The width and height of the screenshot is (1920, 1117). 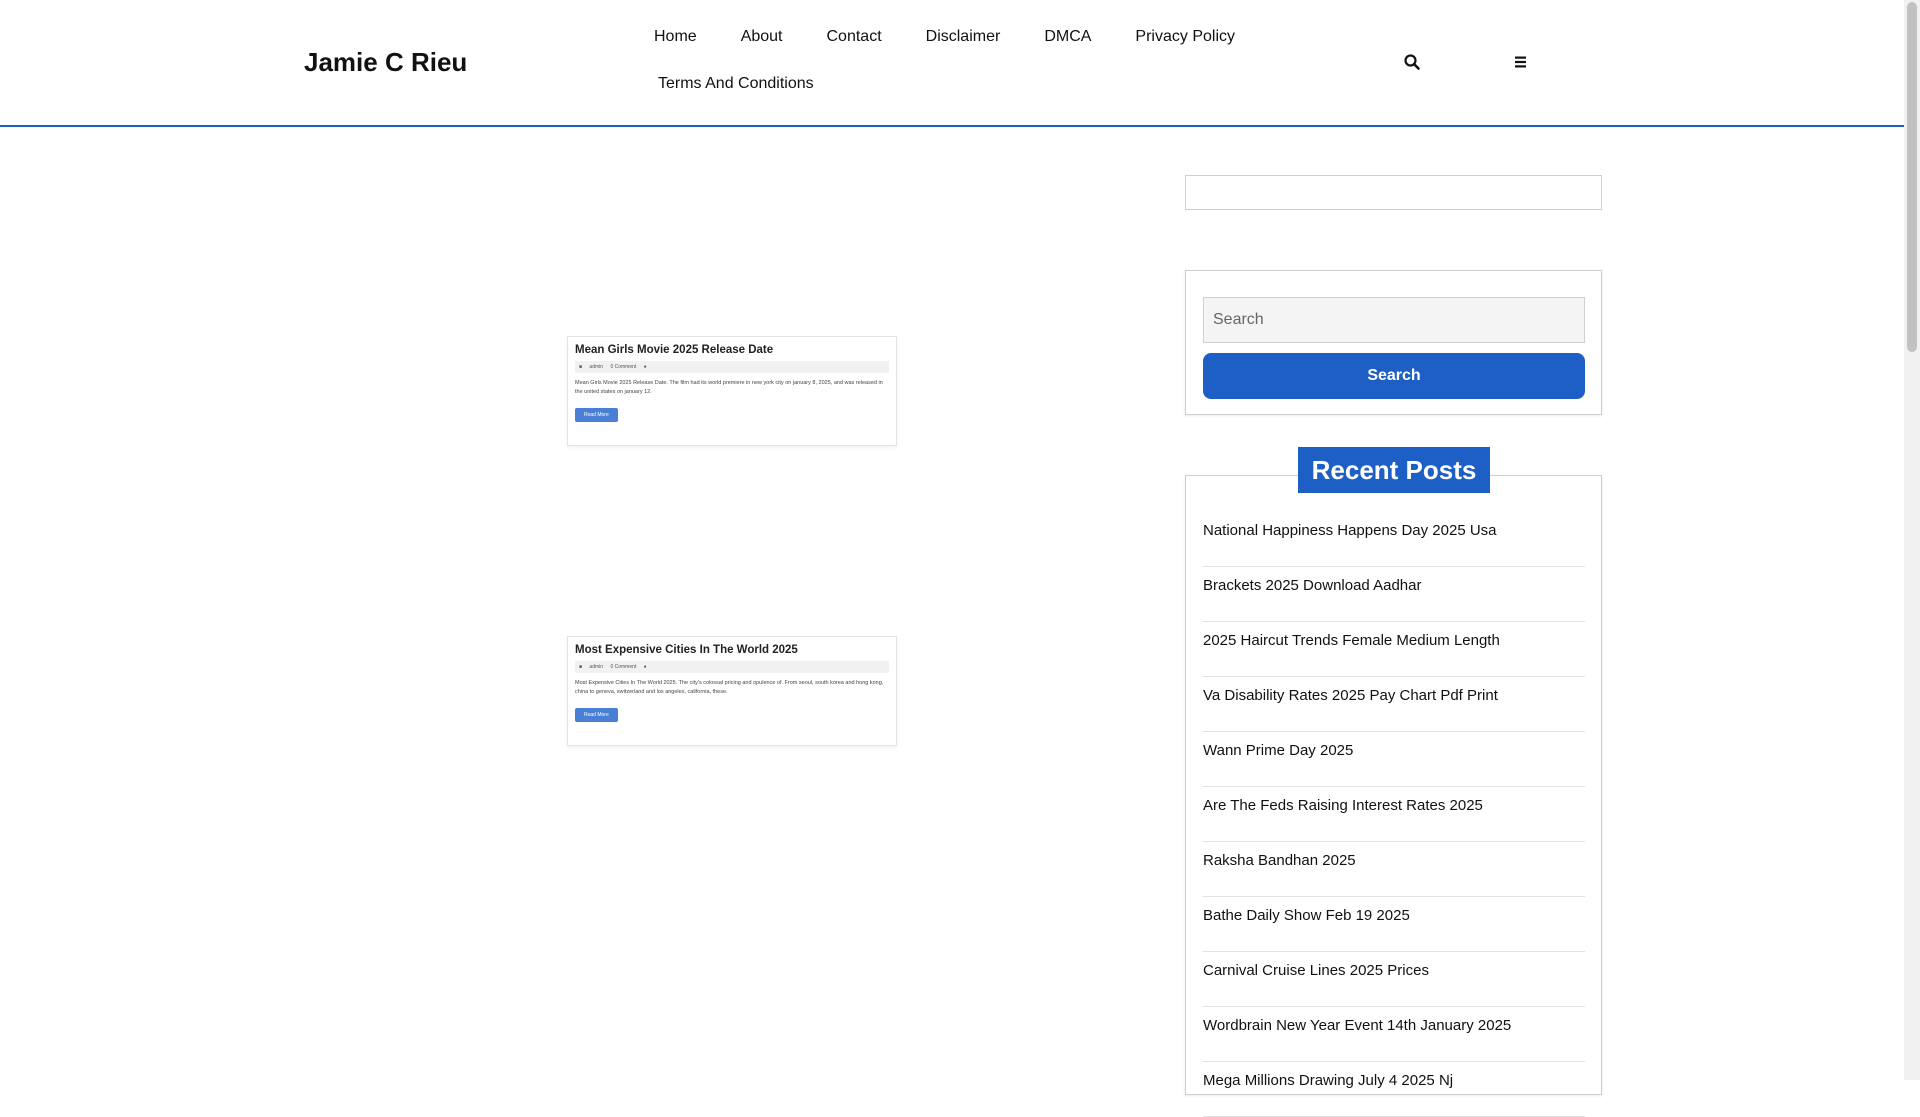 I want to click on sidebar-search-widget: Search, so click(x=1393, y=342).